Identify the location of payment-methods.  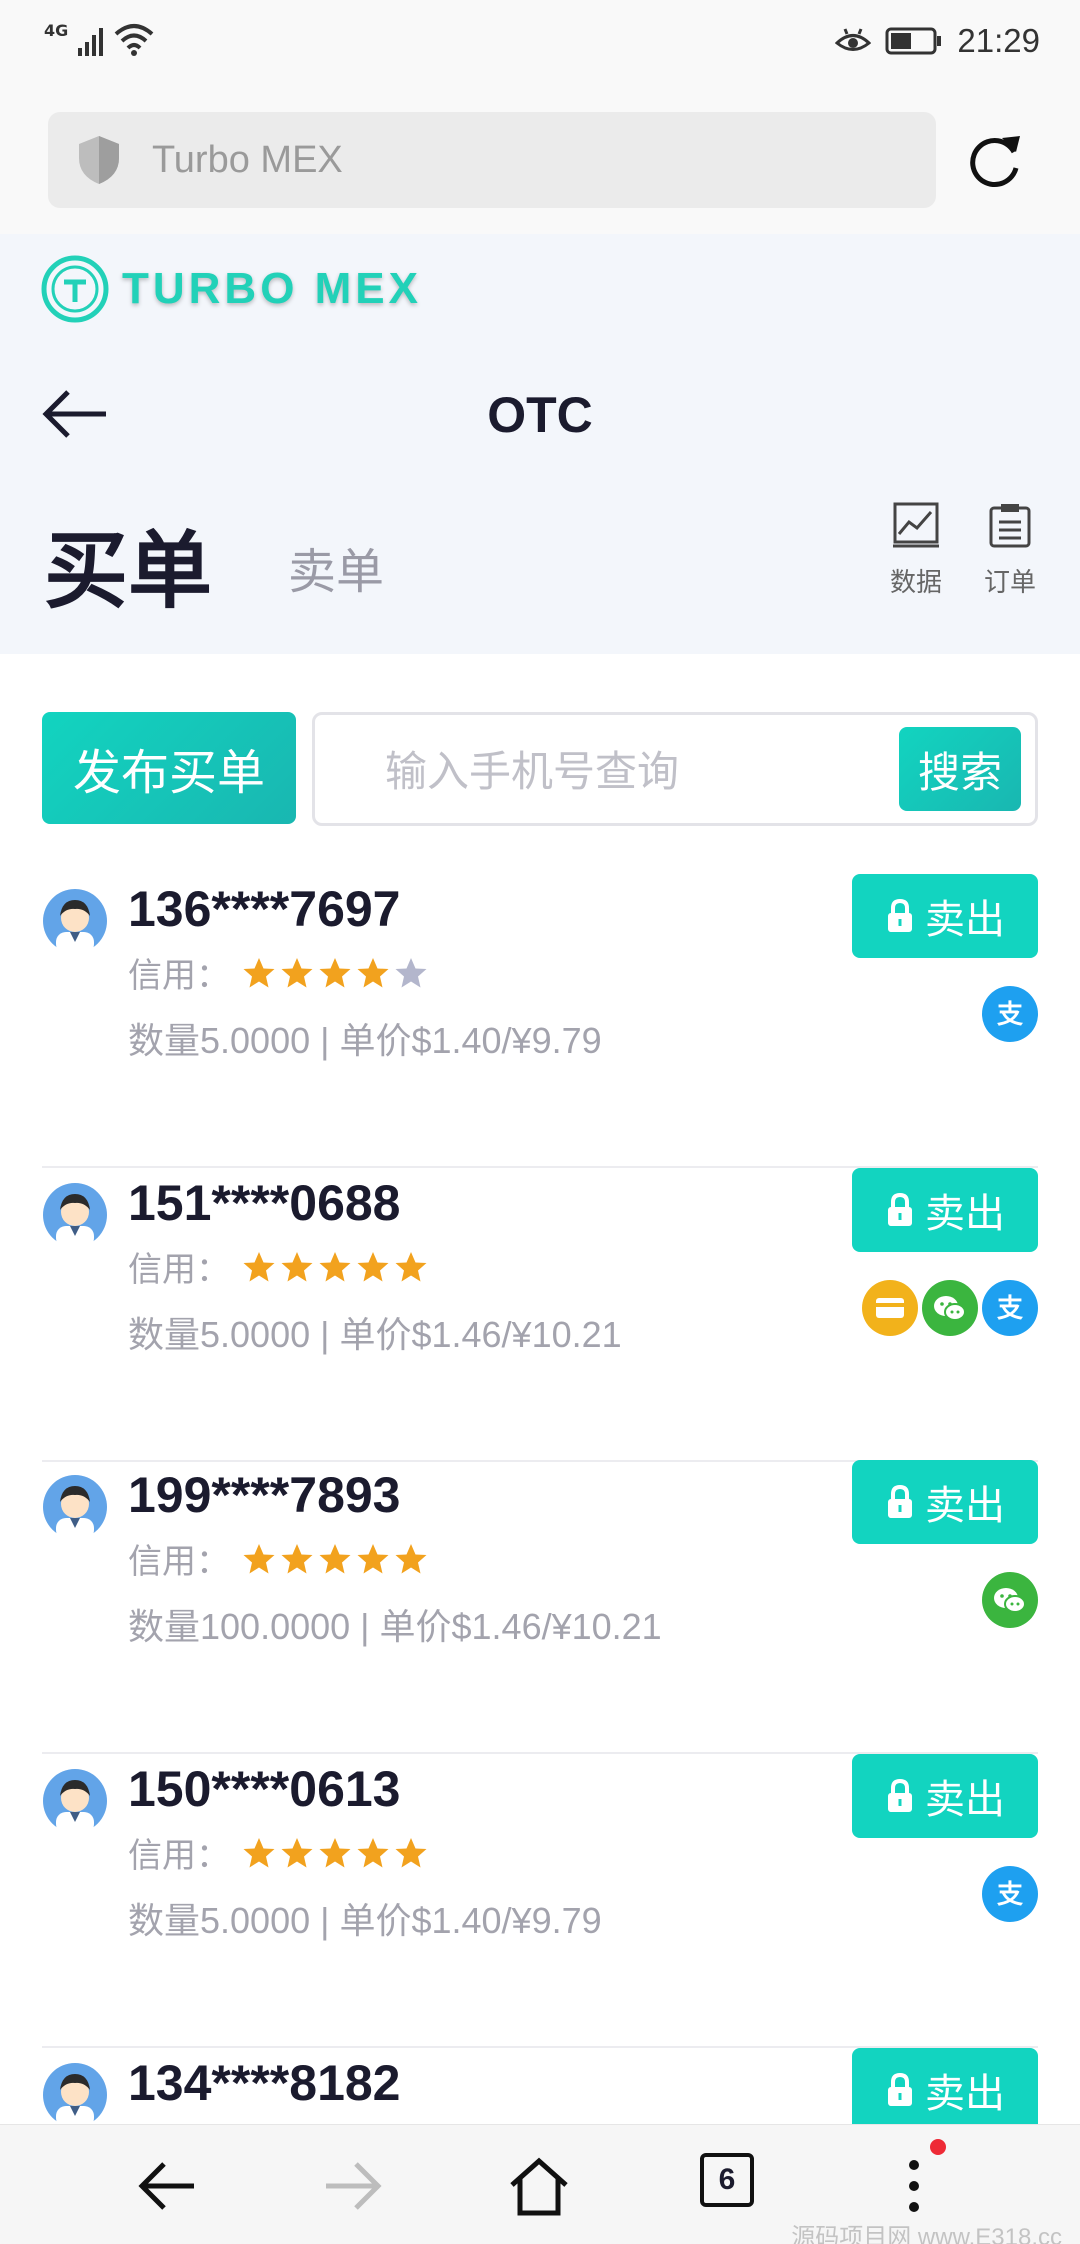
(1010, 1600).